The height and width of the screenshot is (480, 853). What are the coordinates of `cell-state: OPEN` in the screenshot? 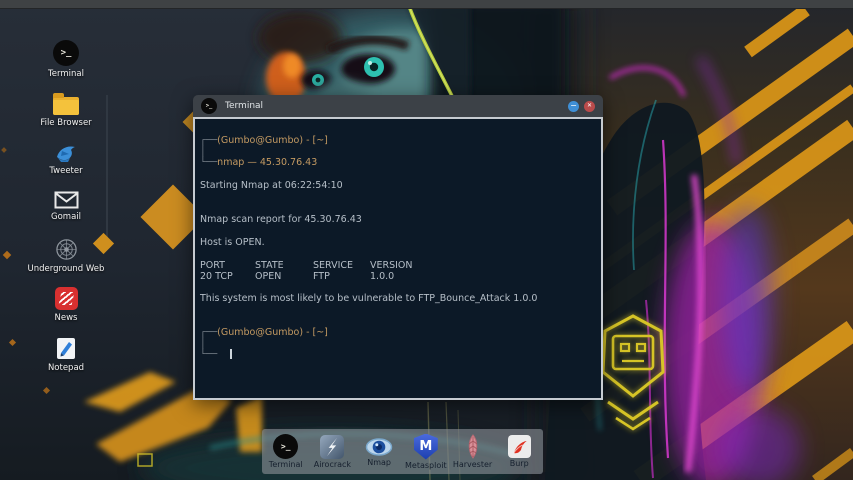 It's located at (268, 276).